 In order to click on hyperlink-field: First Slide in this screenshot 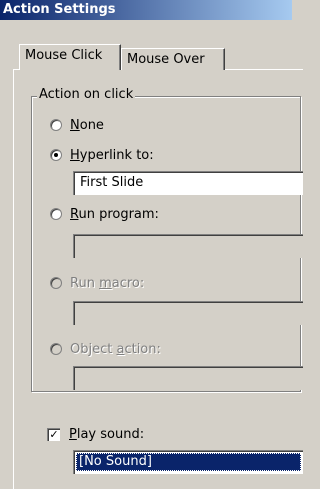, I will do `click(188, 183)`.